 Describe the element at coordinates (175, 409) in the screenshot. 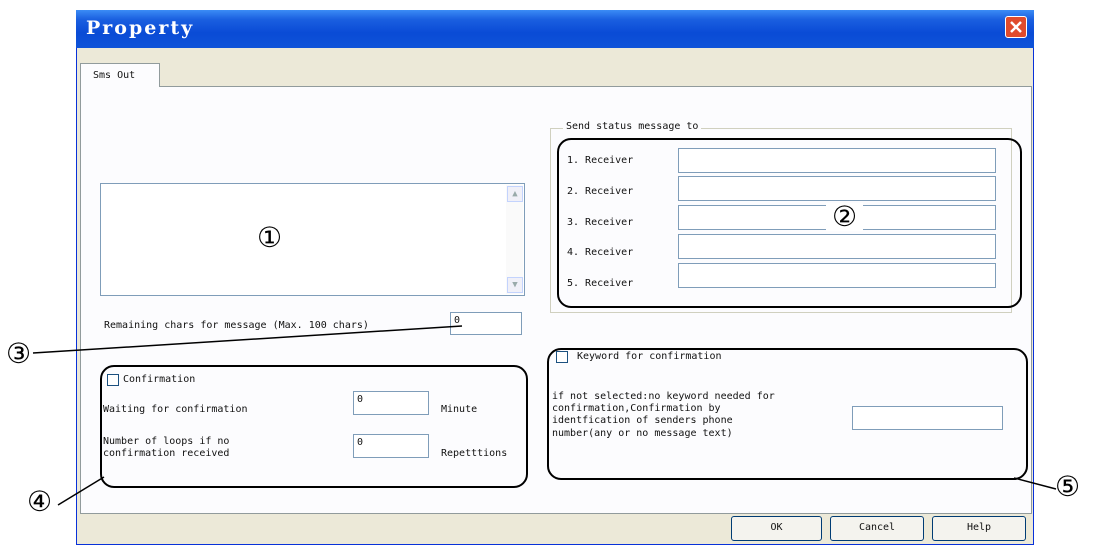

I see `waiting-label: Waiting for confirmation` at that location.